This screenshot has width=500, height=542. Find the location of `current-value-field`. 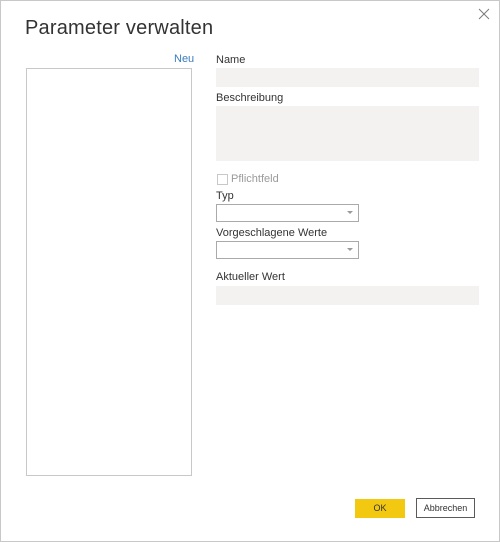

current-value-field is located at coordinates (347, 295).